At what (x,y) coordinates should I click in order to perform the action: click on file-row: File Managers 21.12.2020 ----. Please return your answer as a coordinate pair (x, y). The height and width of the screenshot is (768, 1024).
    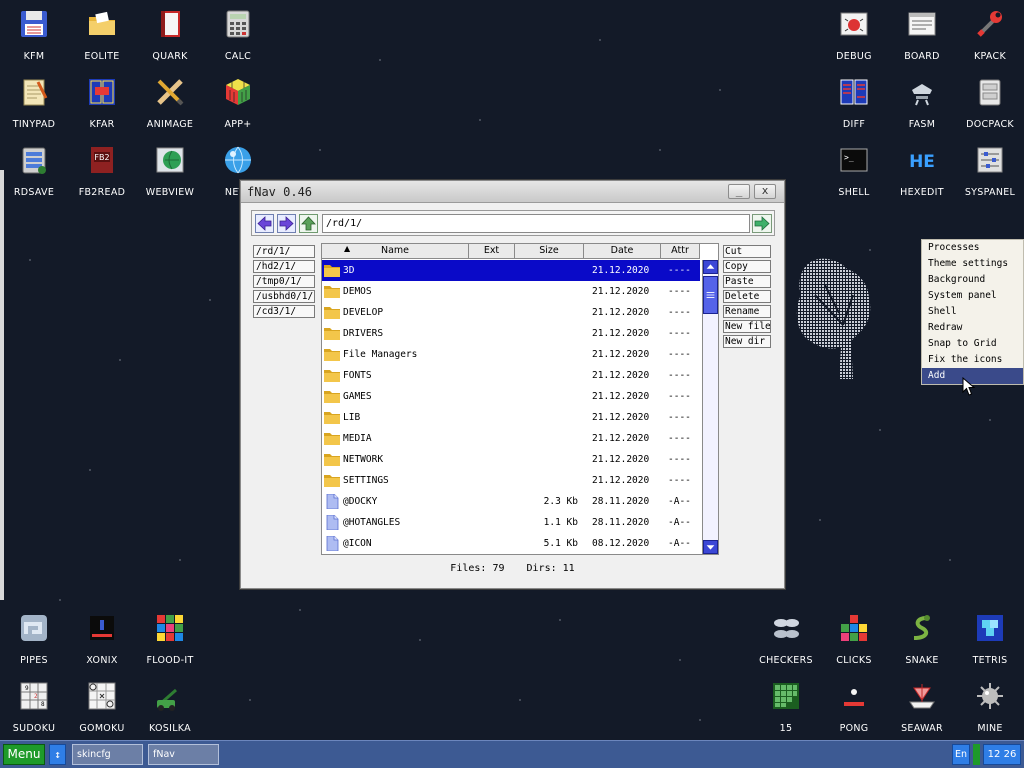
    Looking at the image, I should click on (511, 354).